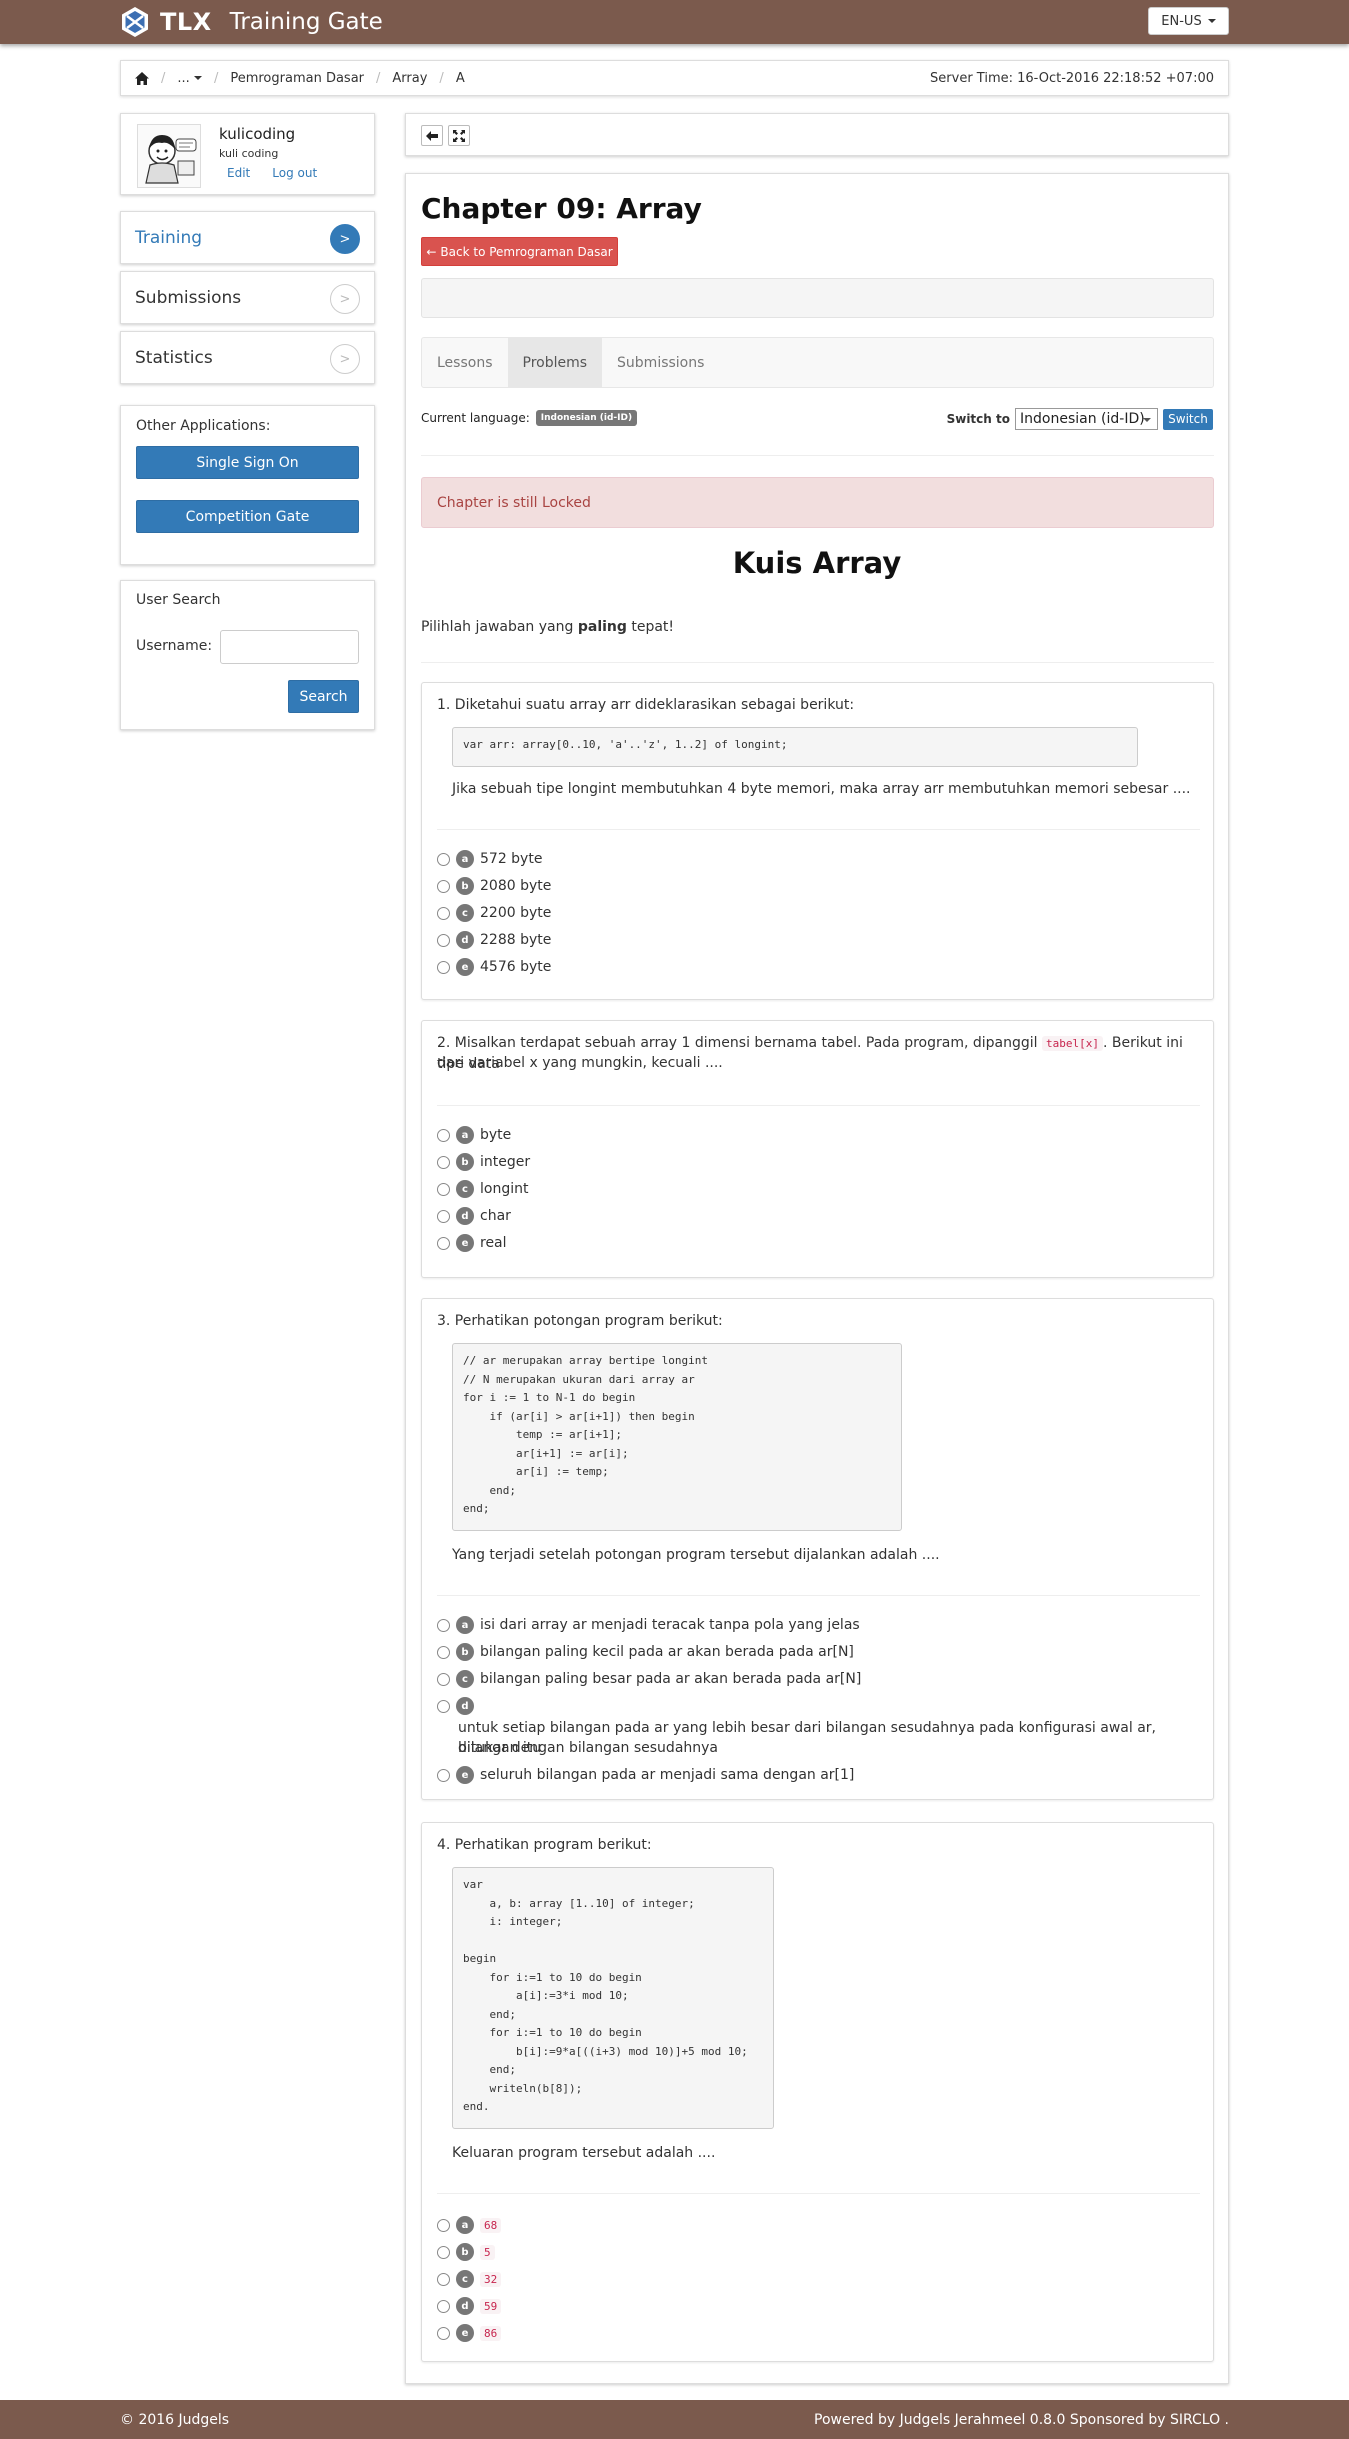 This screenshot has width=1349, height=2439. Describe the element at coordinates (489, 859) in the screenshot. I see `option-a: a 572 byte` at that location.